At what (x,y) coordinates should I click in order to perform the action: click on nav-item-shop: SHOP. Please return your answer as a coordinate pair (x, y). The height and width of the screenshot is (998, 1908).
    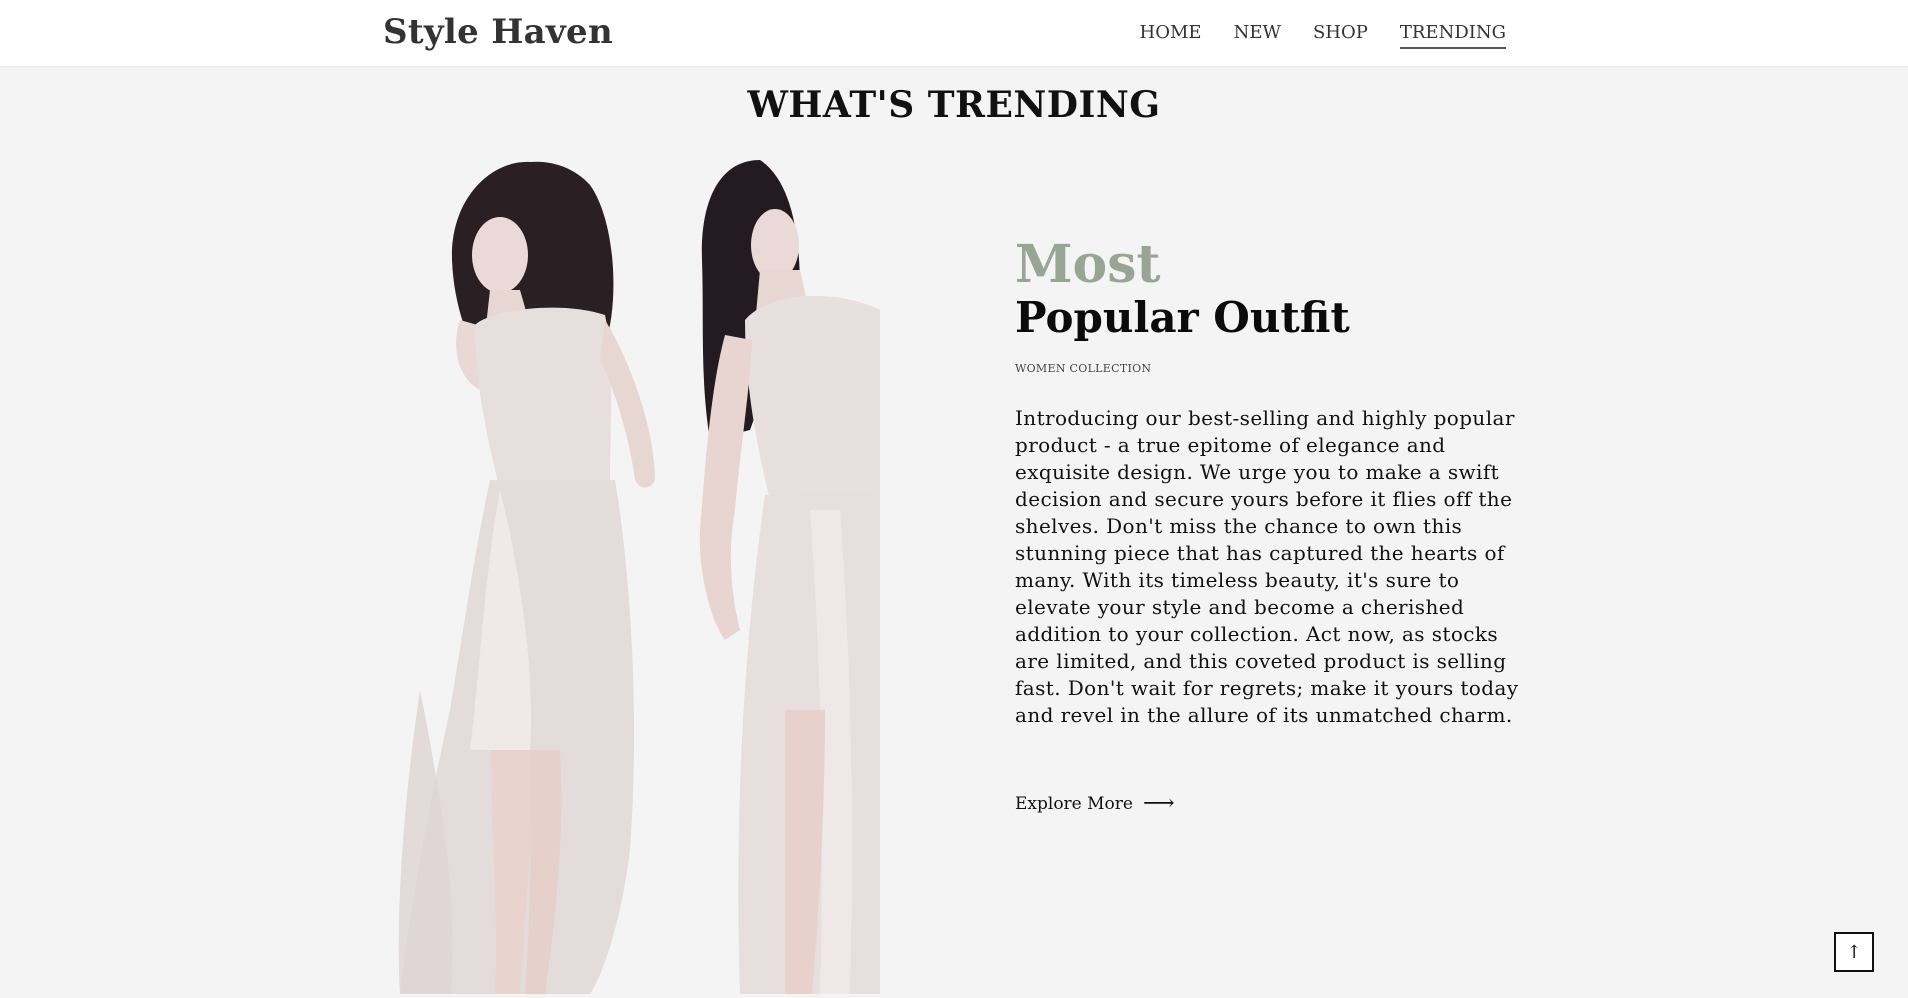
    Looking at the image, I should click on (1340, 35).